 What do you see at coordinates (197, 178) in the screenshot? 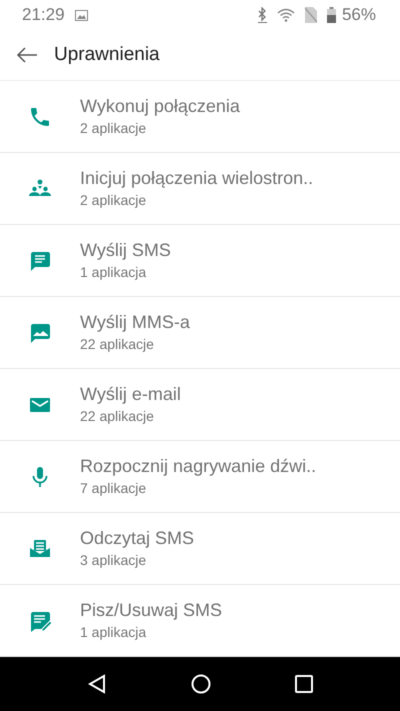
I see `permission-title: Inicjuj połączenia wielostron..` at bounding box center [197, 178].